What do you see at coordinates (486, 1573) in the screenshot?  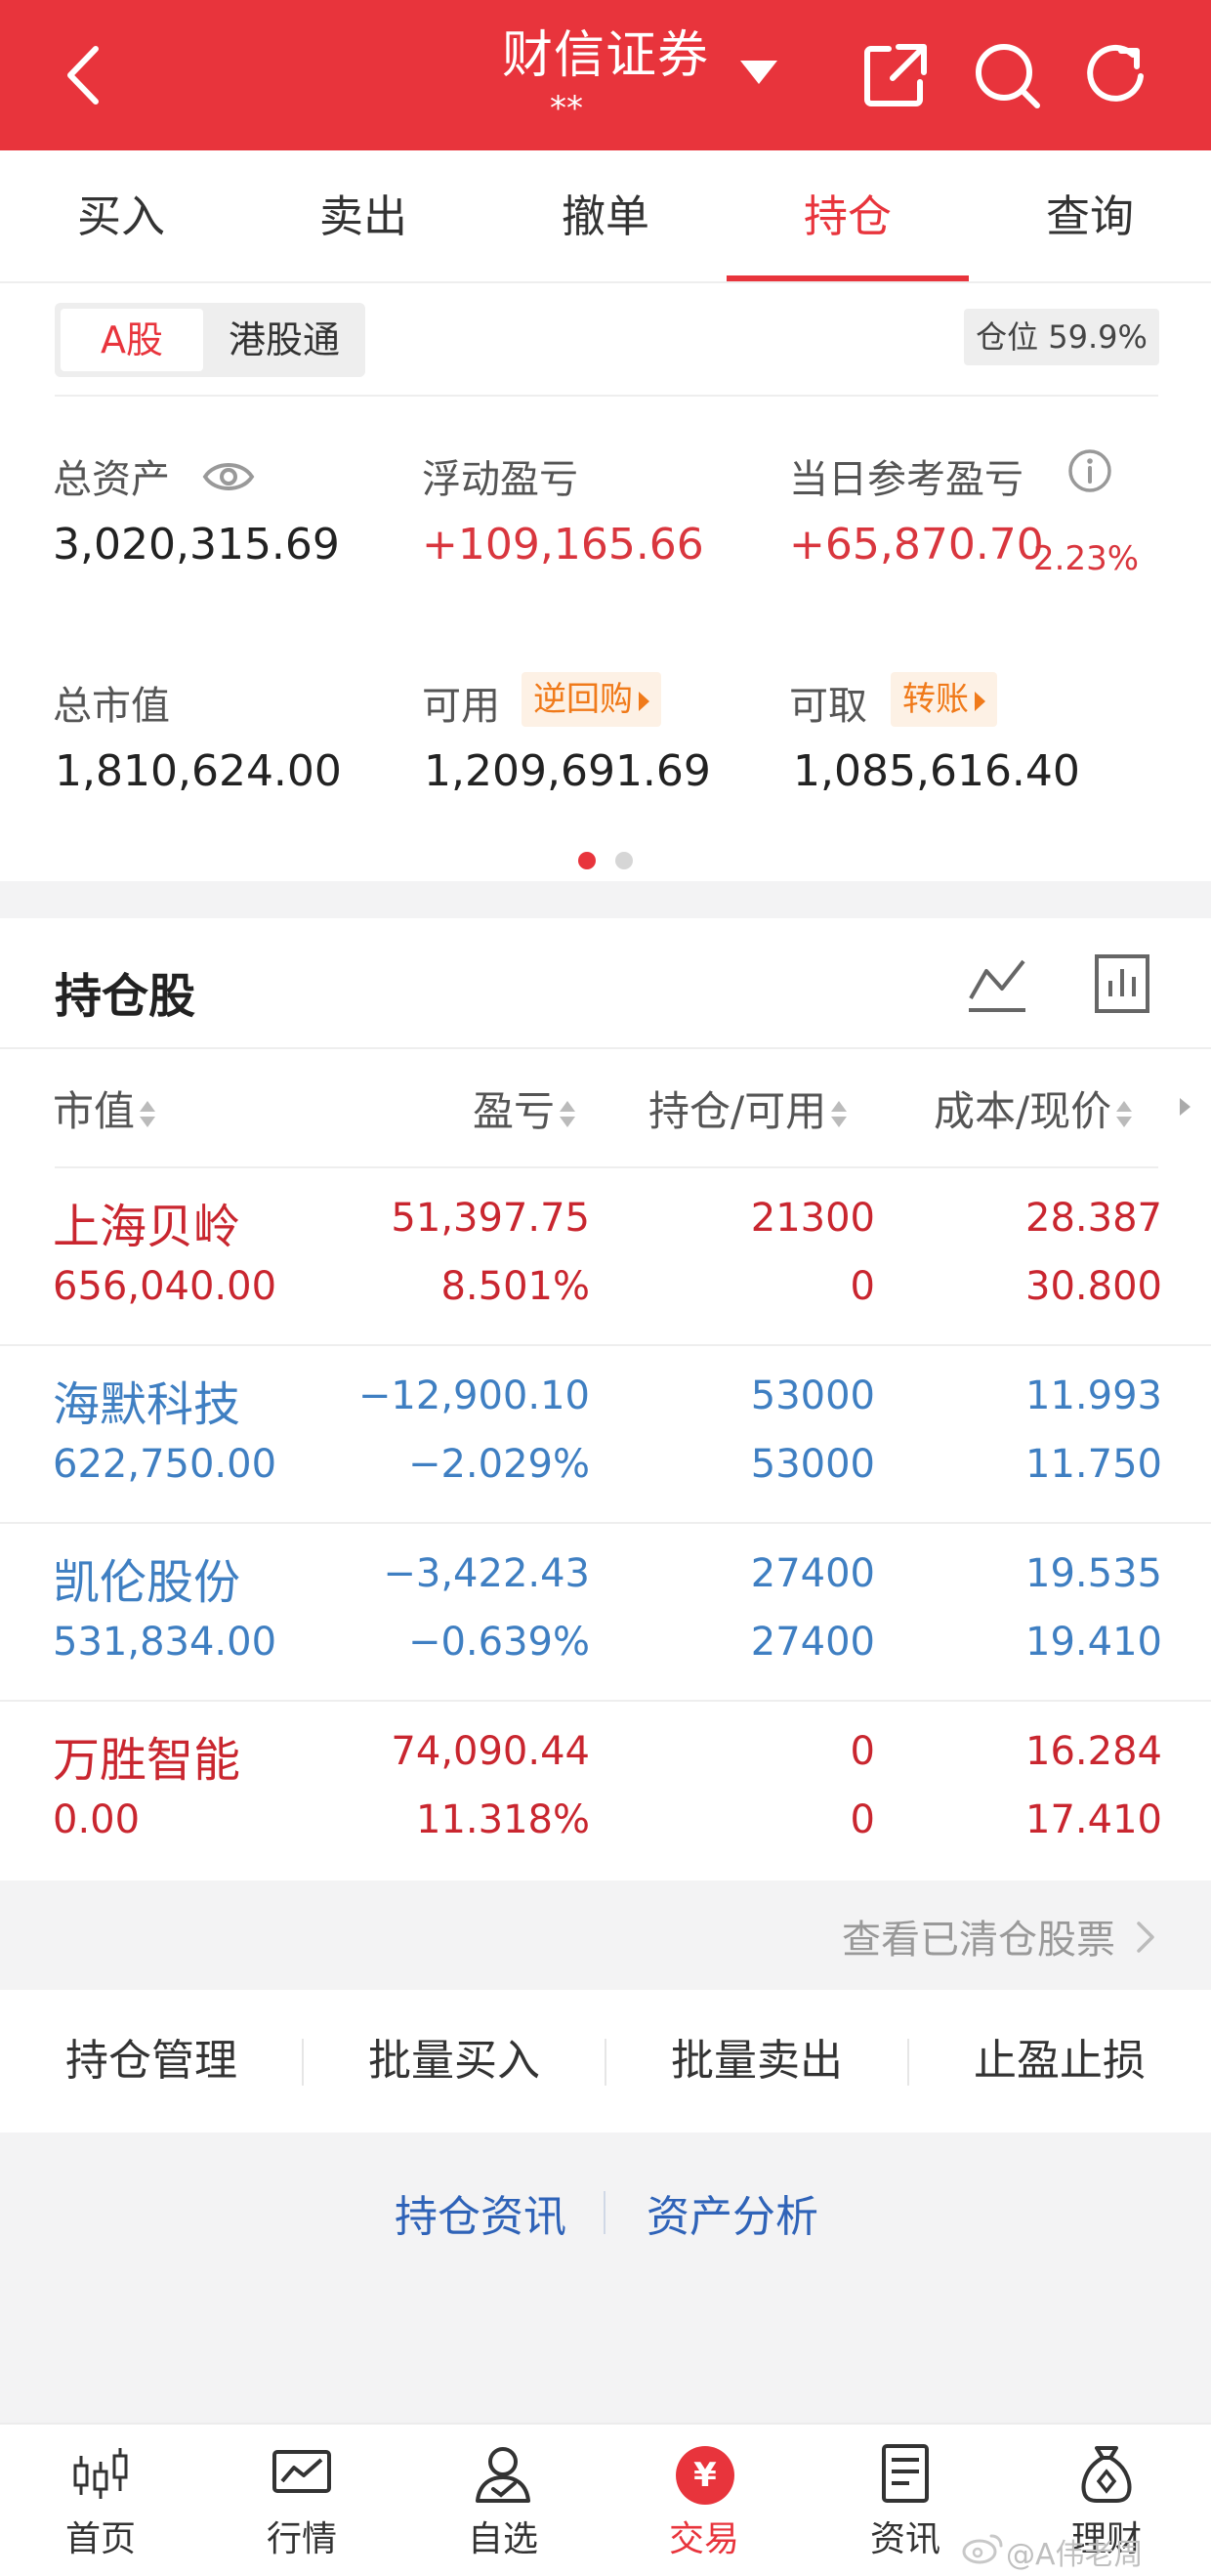 I see `stock-pl: −3,422.43` at bounding box center [486, 1573].